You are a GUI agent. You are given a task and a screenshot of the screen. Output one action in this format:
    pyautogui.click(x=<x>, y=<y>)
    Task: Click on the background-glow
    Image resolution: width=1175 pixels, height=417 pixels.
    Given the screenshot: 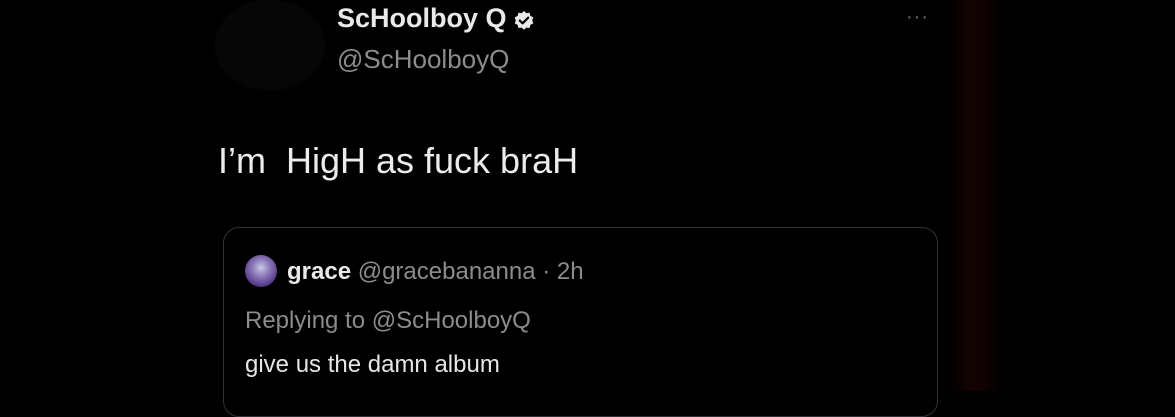 What is the action you would take?
    pyautogui.click(x=975, y=195)
    